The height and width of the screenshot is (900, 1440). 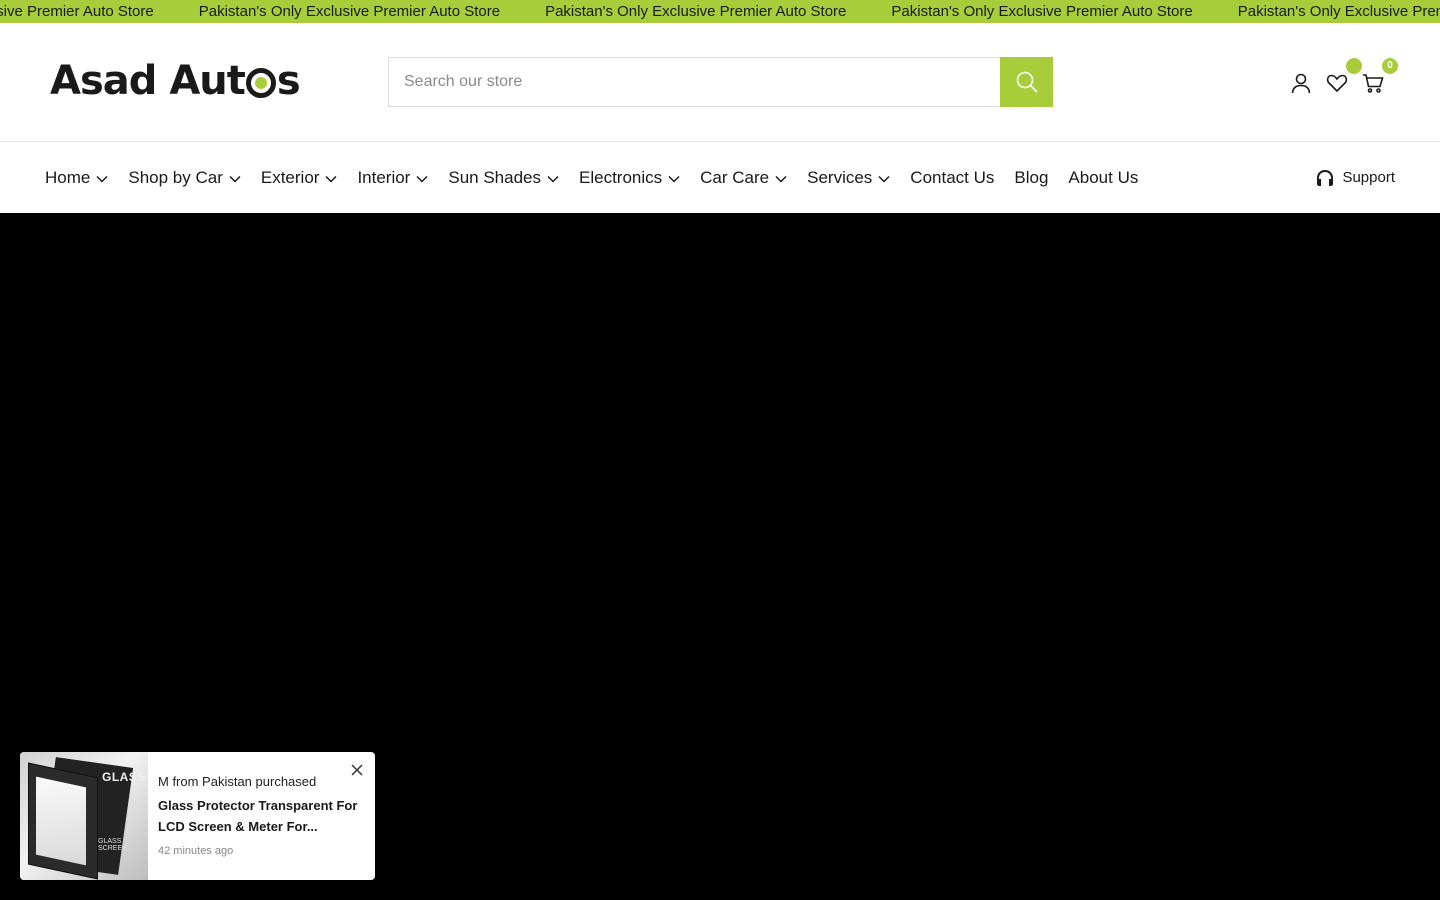 I want to click on search-bar, so click(x=720, y=82).